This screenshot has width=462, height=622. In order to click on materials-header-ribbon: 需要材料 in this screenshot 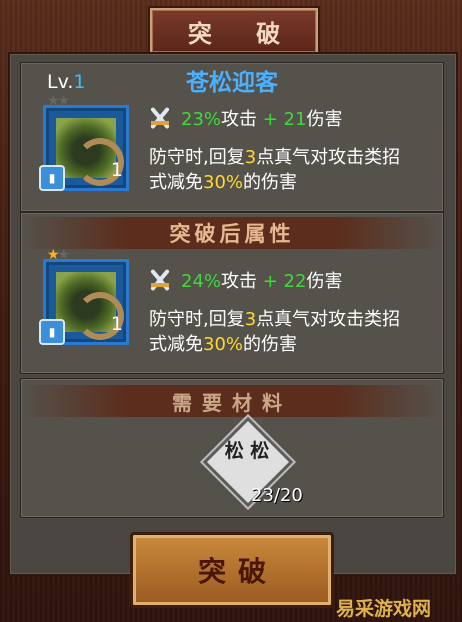, I will do `click(232, 401)`.